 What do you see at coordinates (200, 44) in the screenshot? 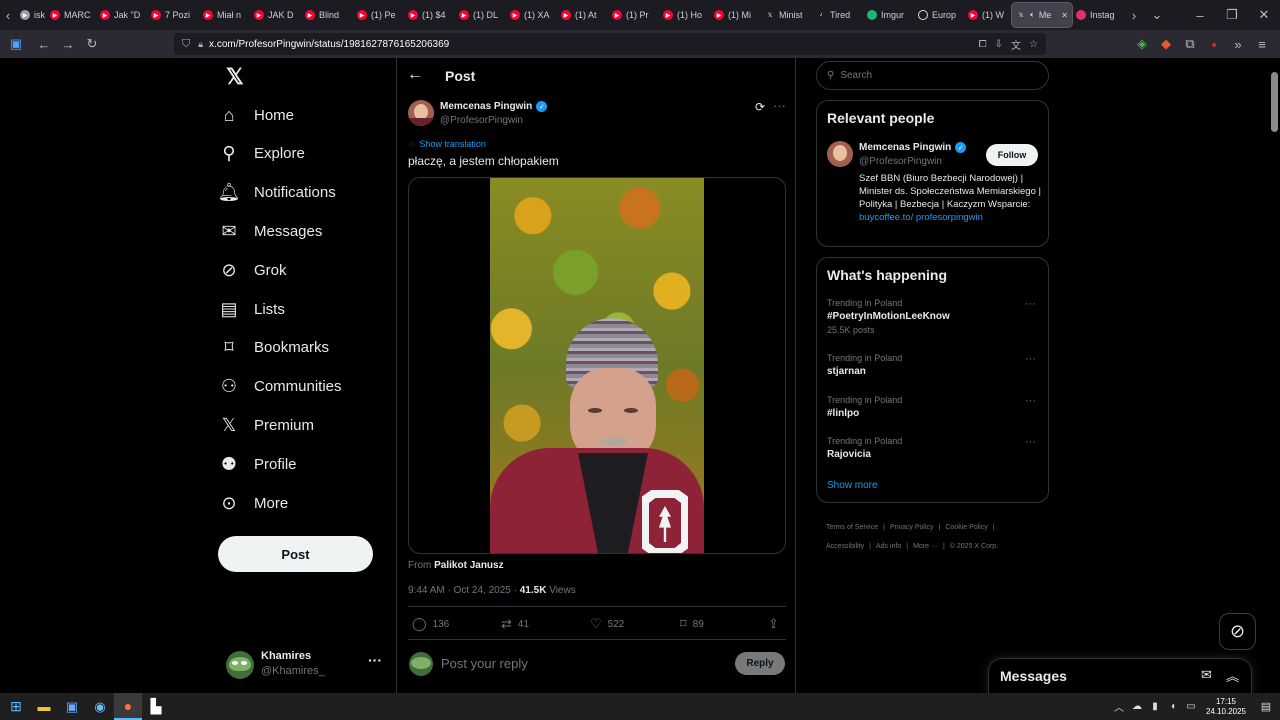
I see `lock-icon: 🔒︎` at bounding box center [200, 44].